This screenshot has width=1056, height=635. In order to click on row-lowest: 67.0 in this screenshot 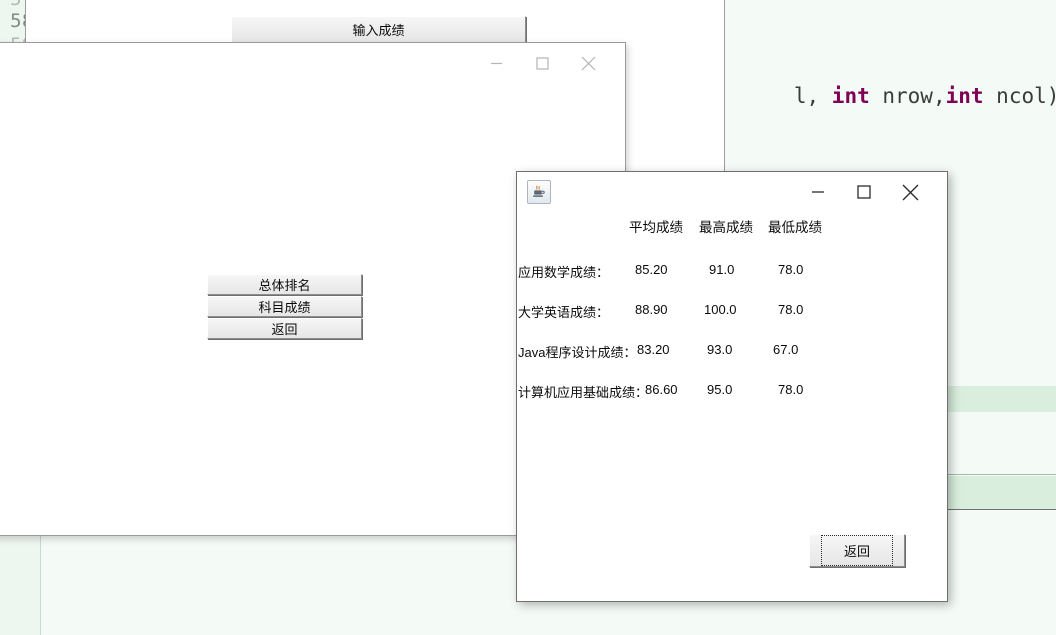, I will do `click(786, 349)`.